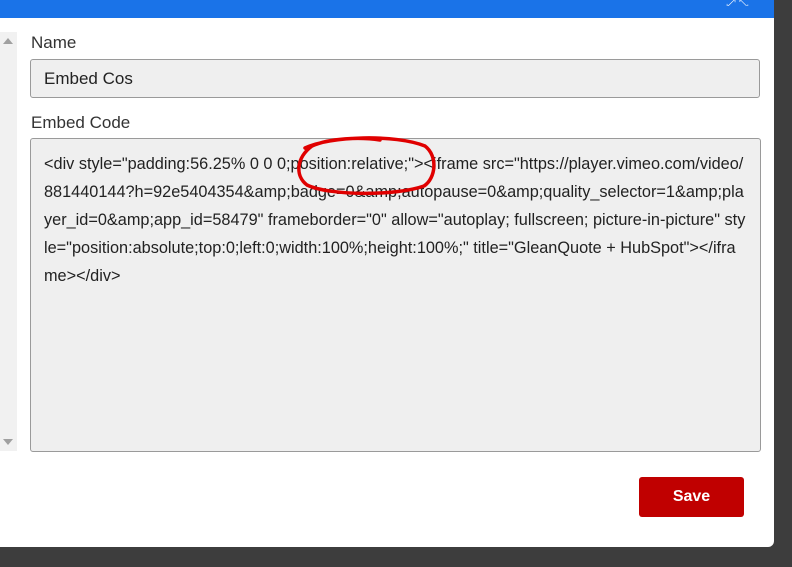 The width and height of the screenshot is (792, 567). Describe the element at coordinates (8, 41) in the screenshot. I see `scroll-up-icon` at that location.